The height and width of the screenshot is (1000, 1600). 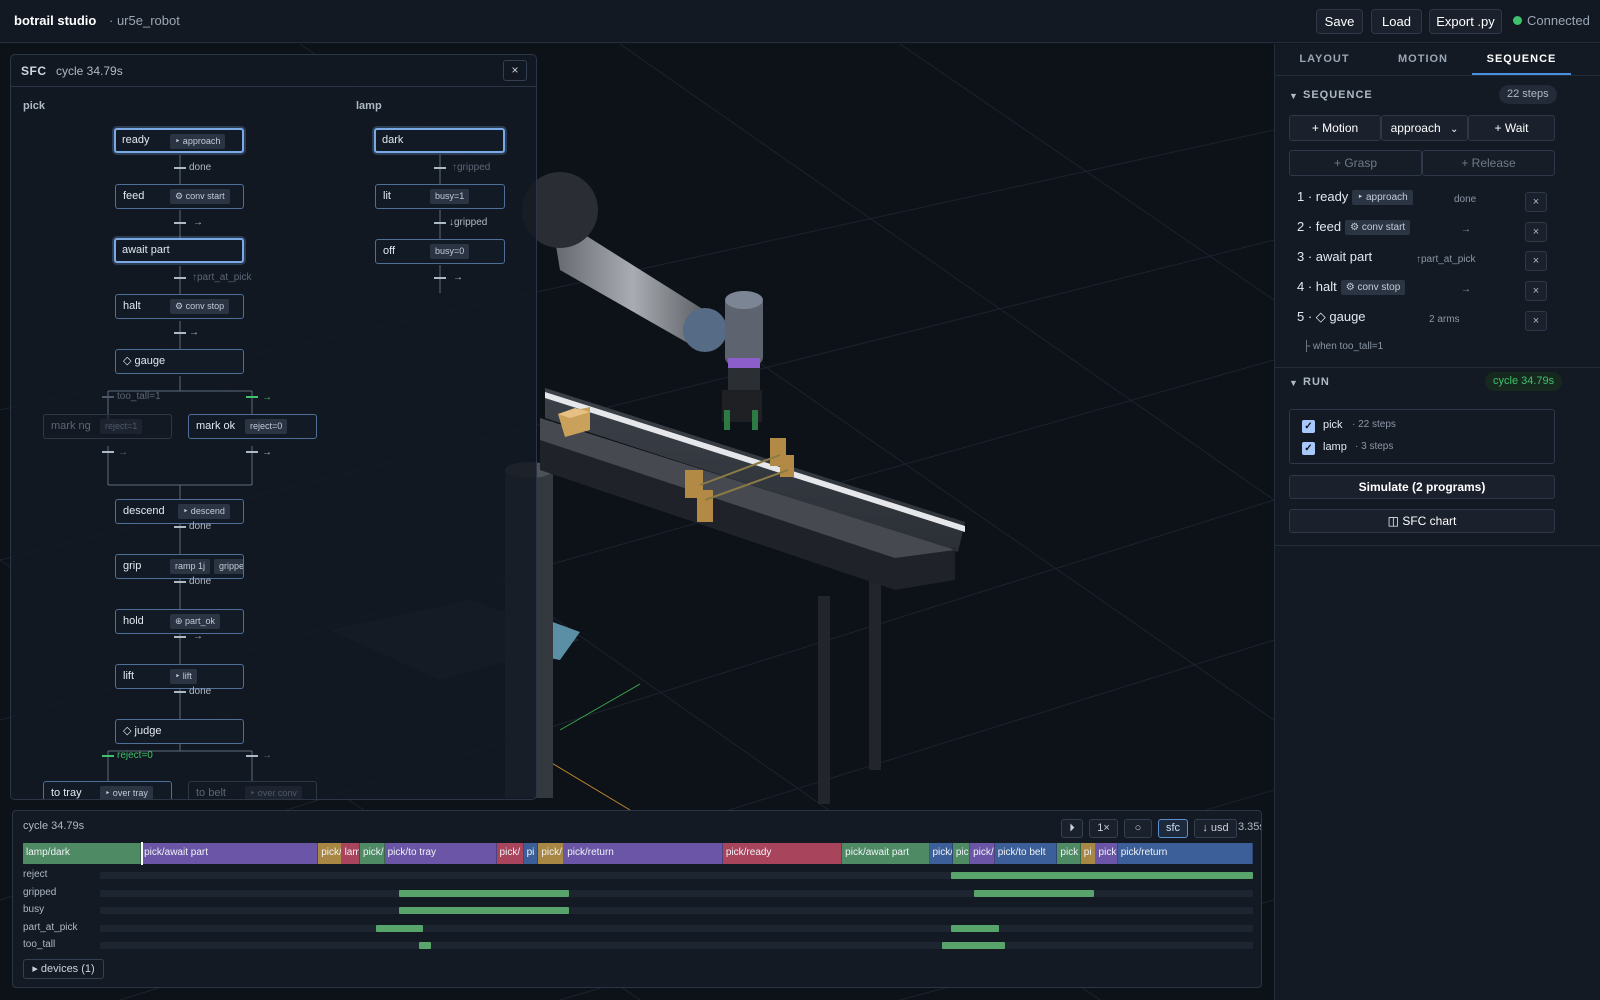 I want to click on checkbox-pick: ✓, so click(x=1308, y=426).